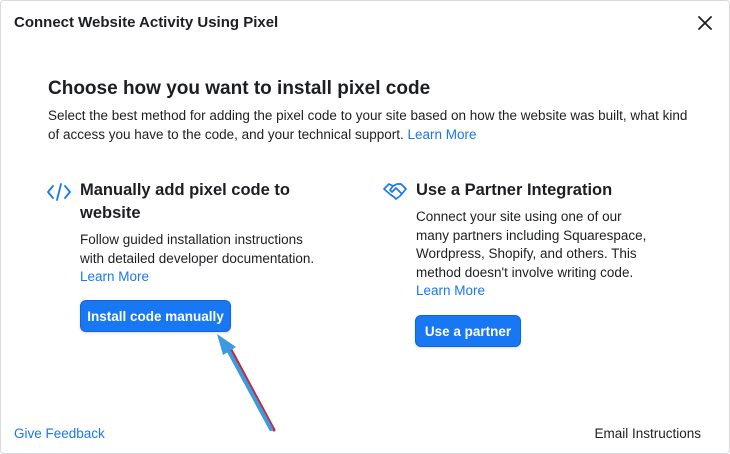 This screenshot has height=454, width=730. I want to click on close-icon, so click(705, 23).